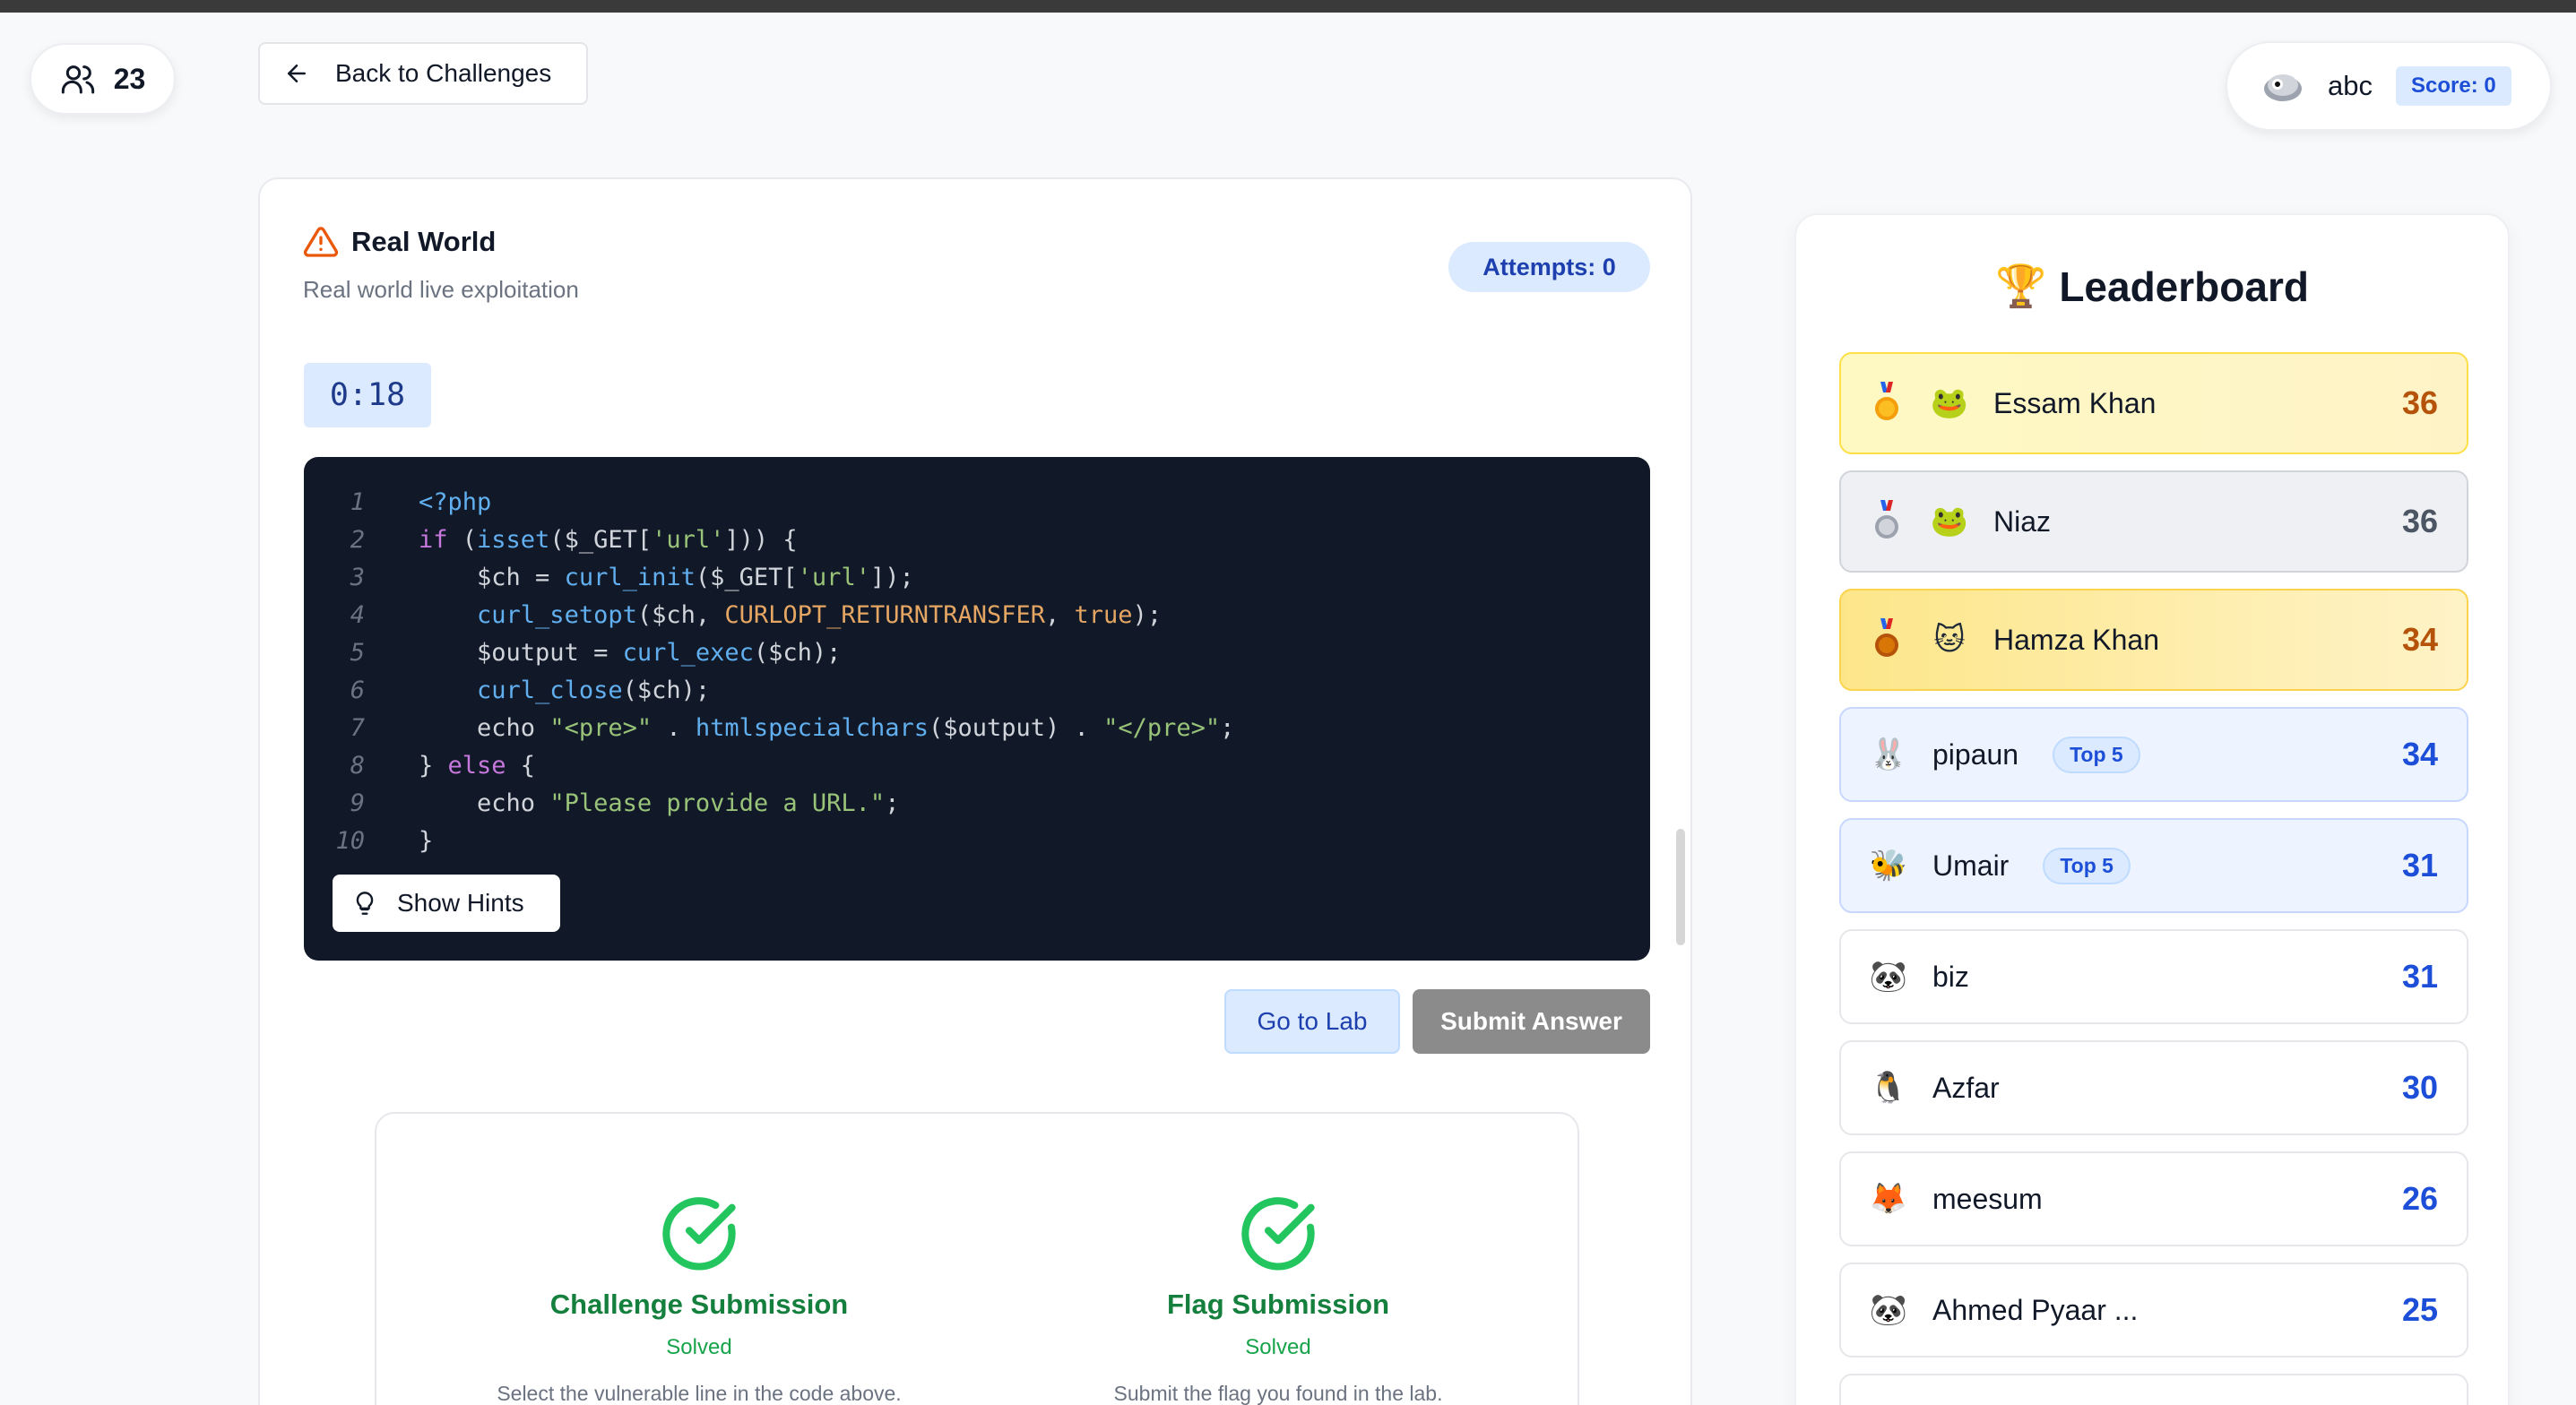  What do you see at coordinates (2153, 1087) in the screenshot?
I see `leaderboard-row: 🐧 Azfar 30` at bounding box center [2153, 1087].